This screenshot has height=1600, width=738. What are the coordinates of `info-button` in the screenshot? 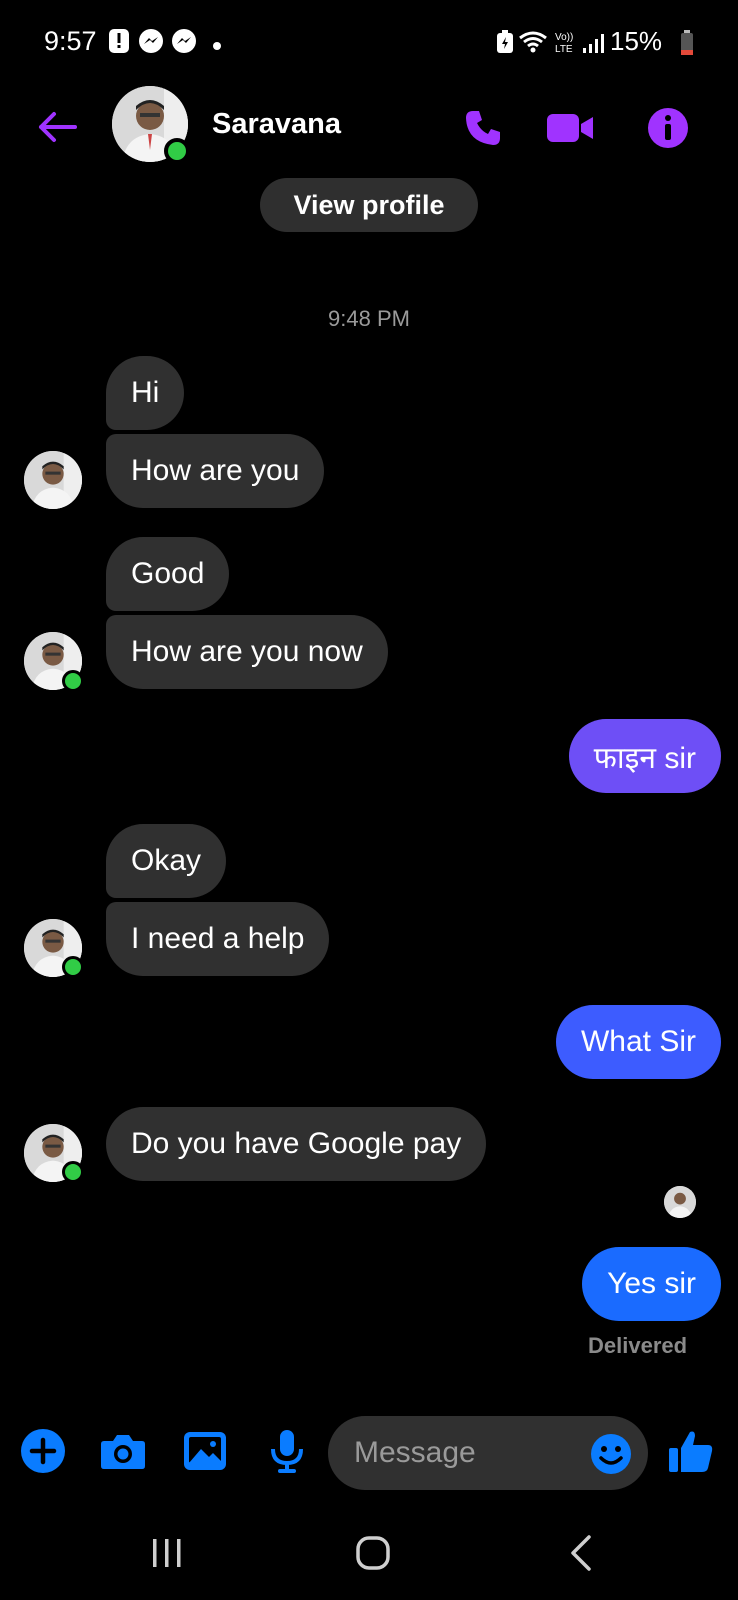 It's located at (668, 128).